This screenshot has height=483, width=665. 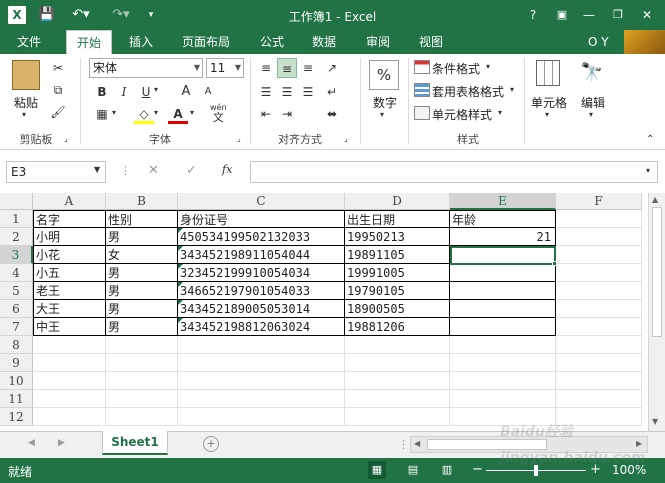 I want to click on row-header-12: 12, so click(x=16, y=417).